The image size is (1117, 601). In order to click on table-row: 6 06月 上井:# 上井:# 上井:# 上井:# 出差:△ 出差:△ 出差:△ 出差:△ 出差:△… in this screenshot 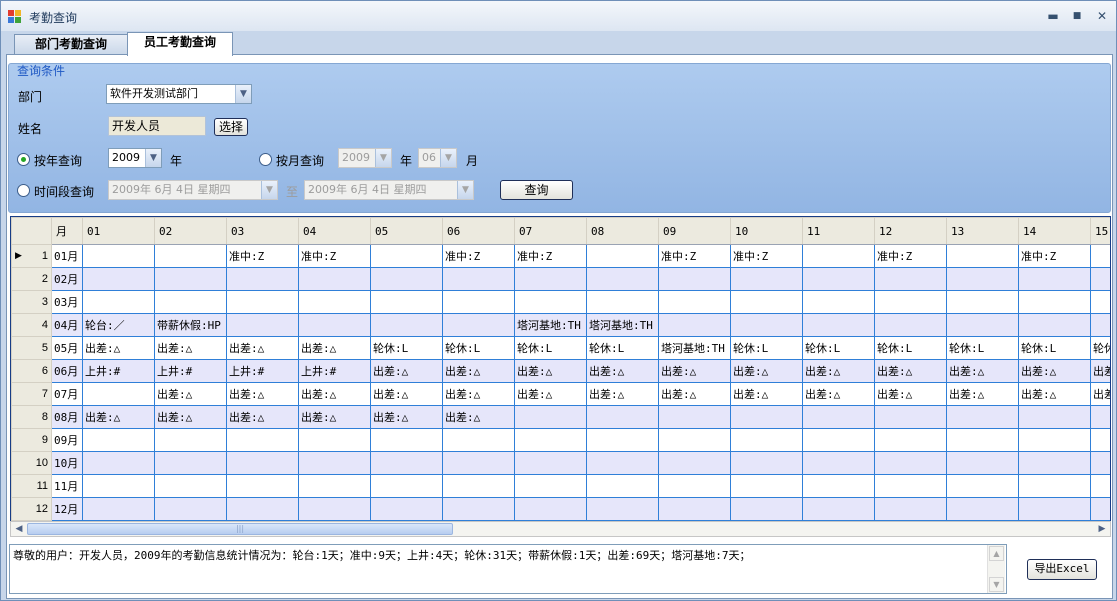, I will do `click(560, 371)`.